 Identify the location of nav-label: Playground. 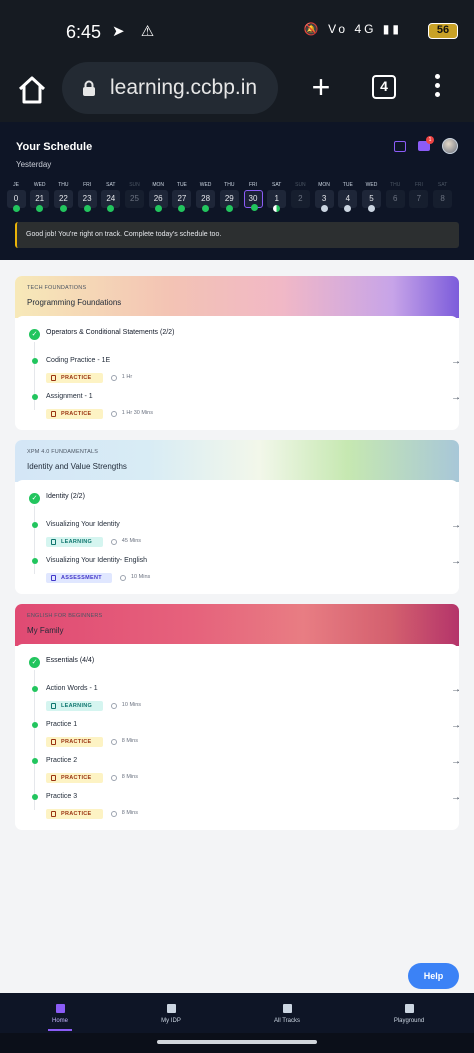
(409, 1021).